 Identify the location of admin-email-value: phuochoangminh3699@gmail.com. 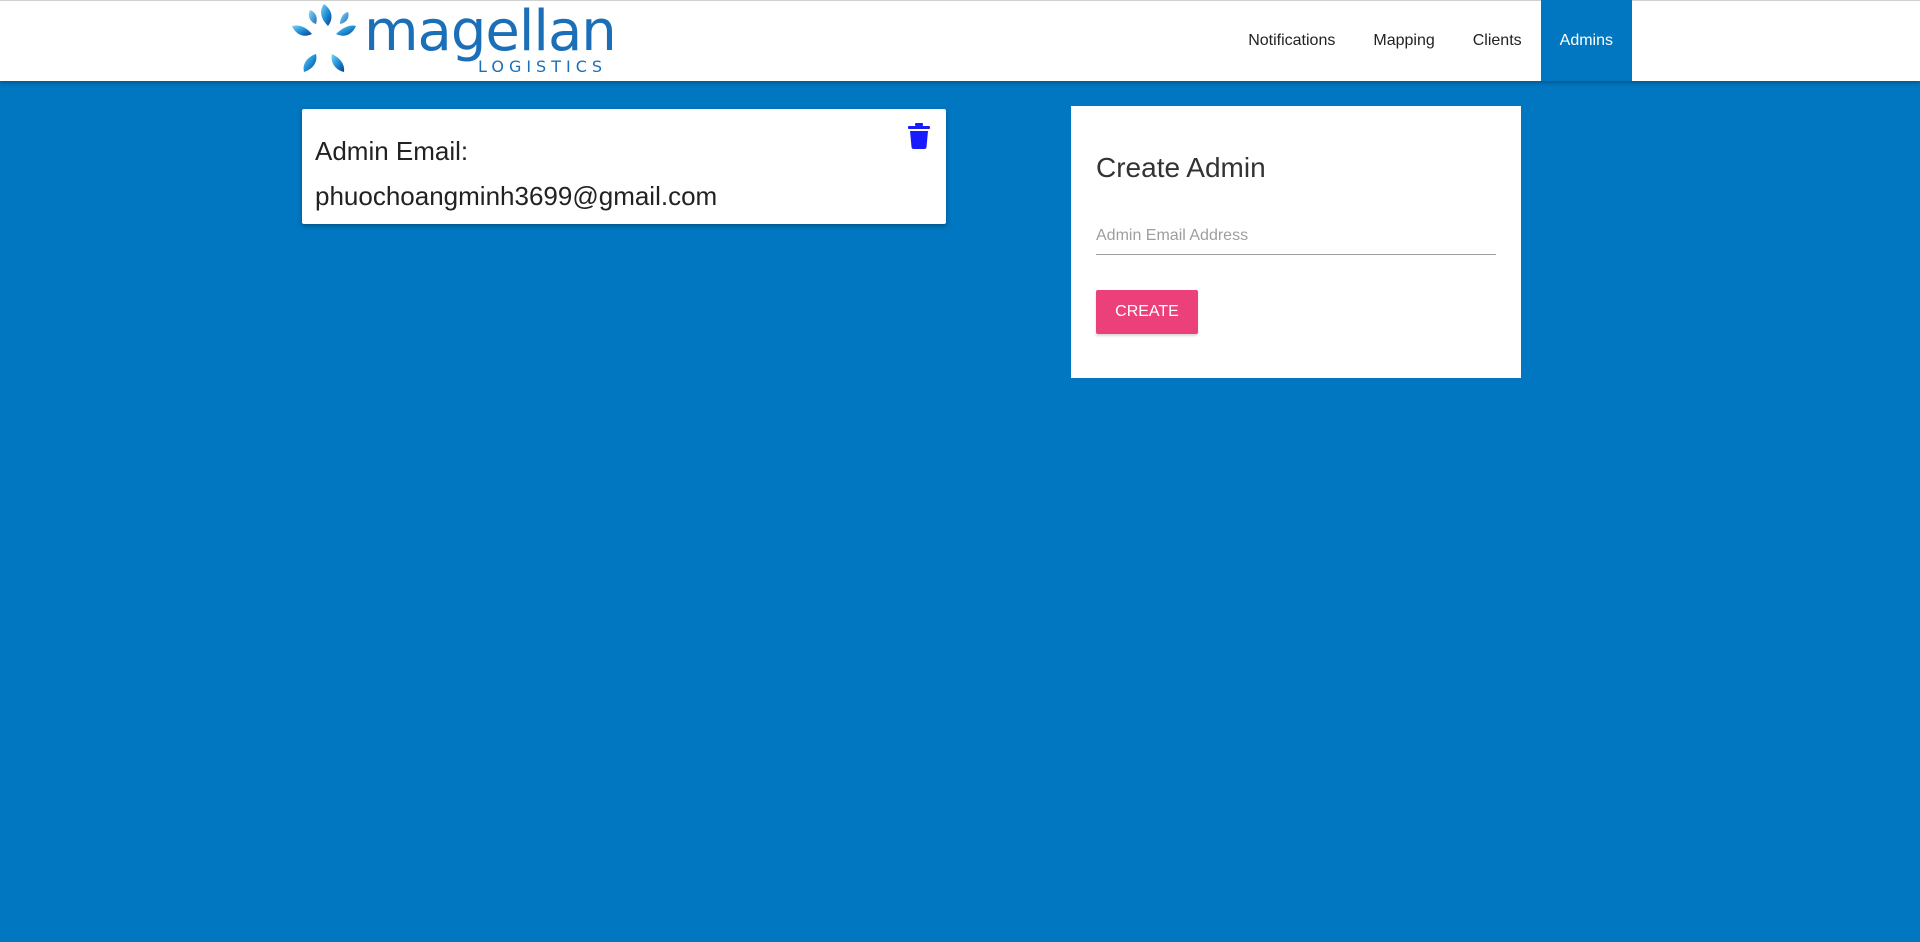
(516, 196).